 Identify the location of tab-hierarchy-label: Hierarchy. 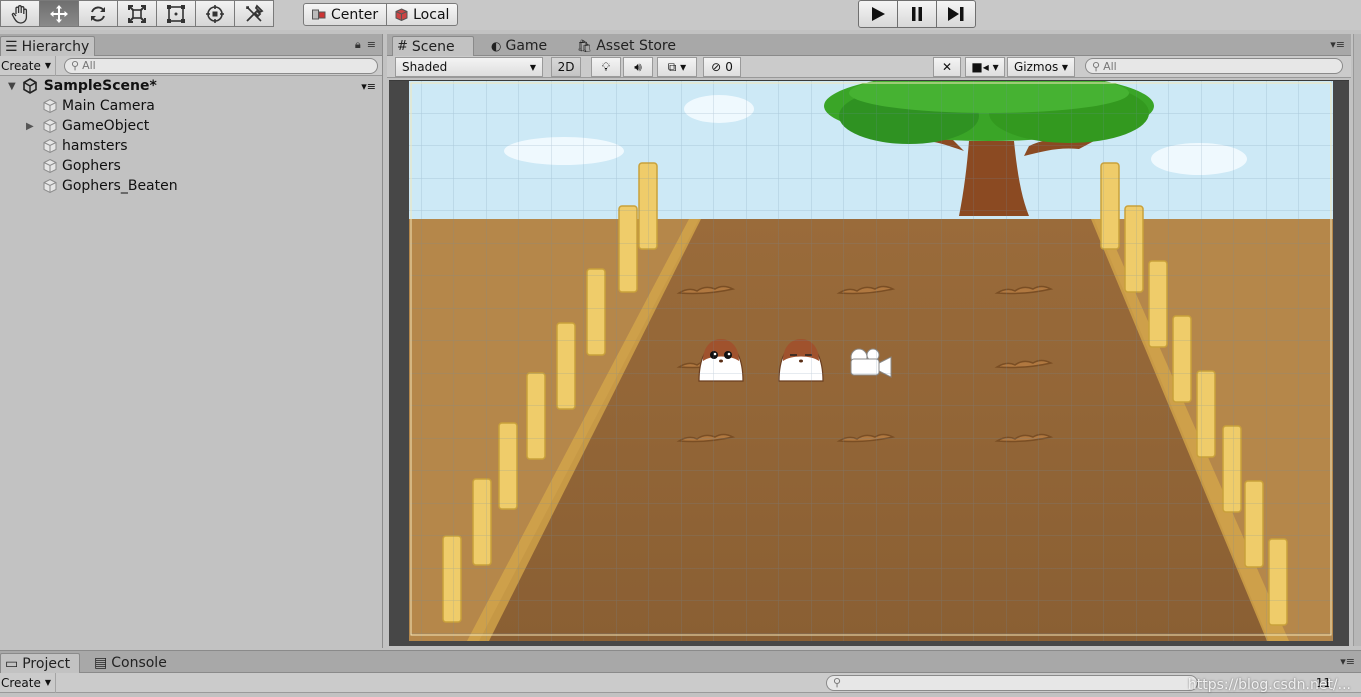
(55, 46).